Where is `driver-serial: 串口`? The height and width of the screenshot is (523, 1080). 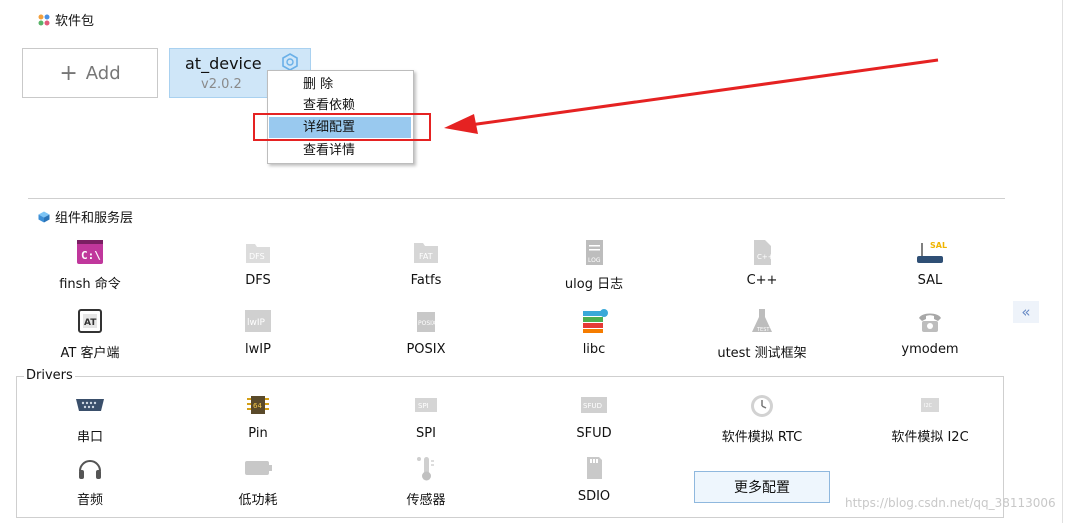 driver-serial: 串口 is located at coordinates (90, 416).